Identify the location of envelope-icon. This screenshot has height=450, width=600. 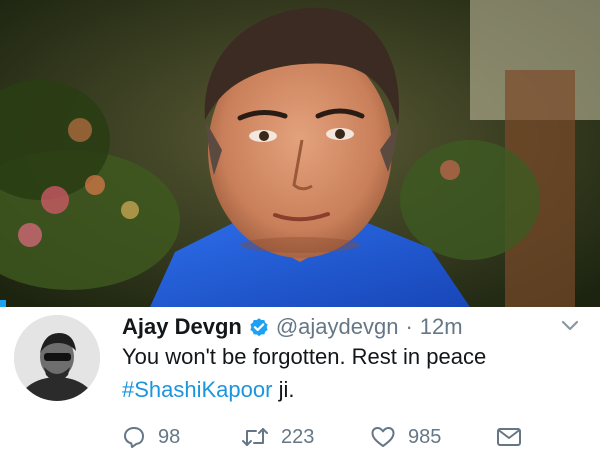
(509, 437).